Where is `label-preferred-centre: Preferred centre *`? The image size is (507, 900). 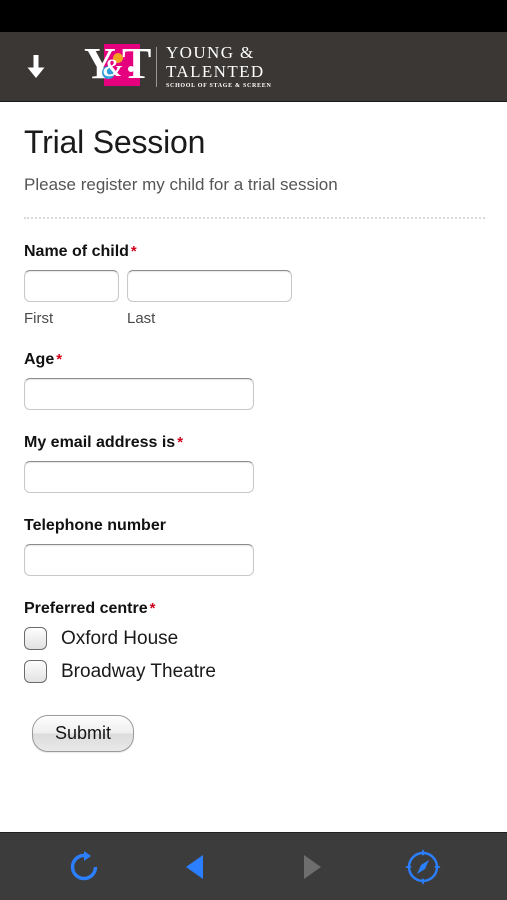 label-preferred-centre: Preferred centre * is located at coordinates (253, 609).